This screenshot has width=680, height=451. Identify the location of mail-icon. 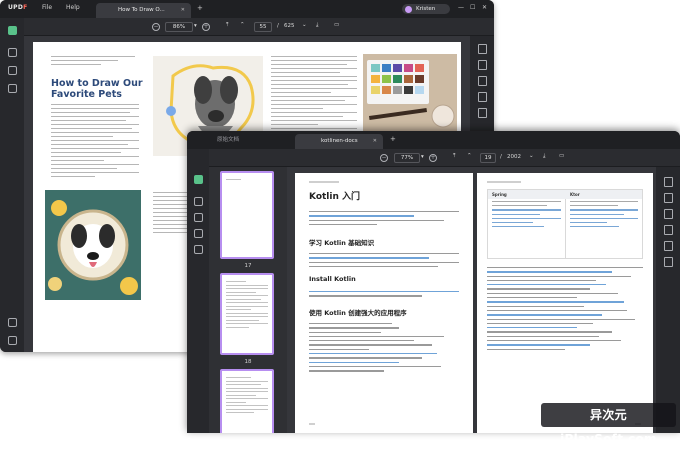
(668, 262).